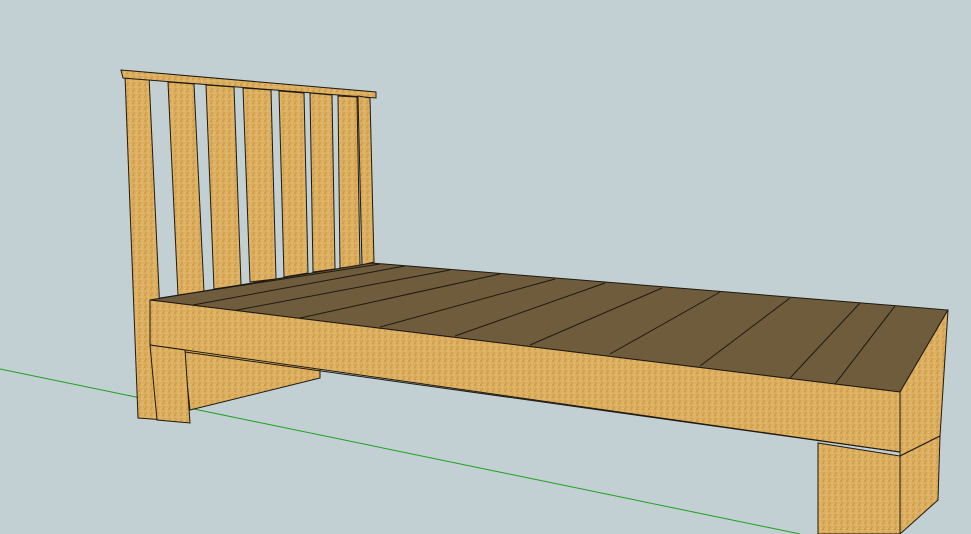 Image resolution: width=971 pixels, height=534 pixels. I want to click on front-right-leg, so click(859, 488).